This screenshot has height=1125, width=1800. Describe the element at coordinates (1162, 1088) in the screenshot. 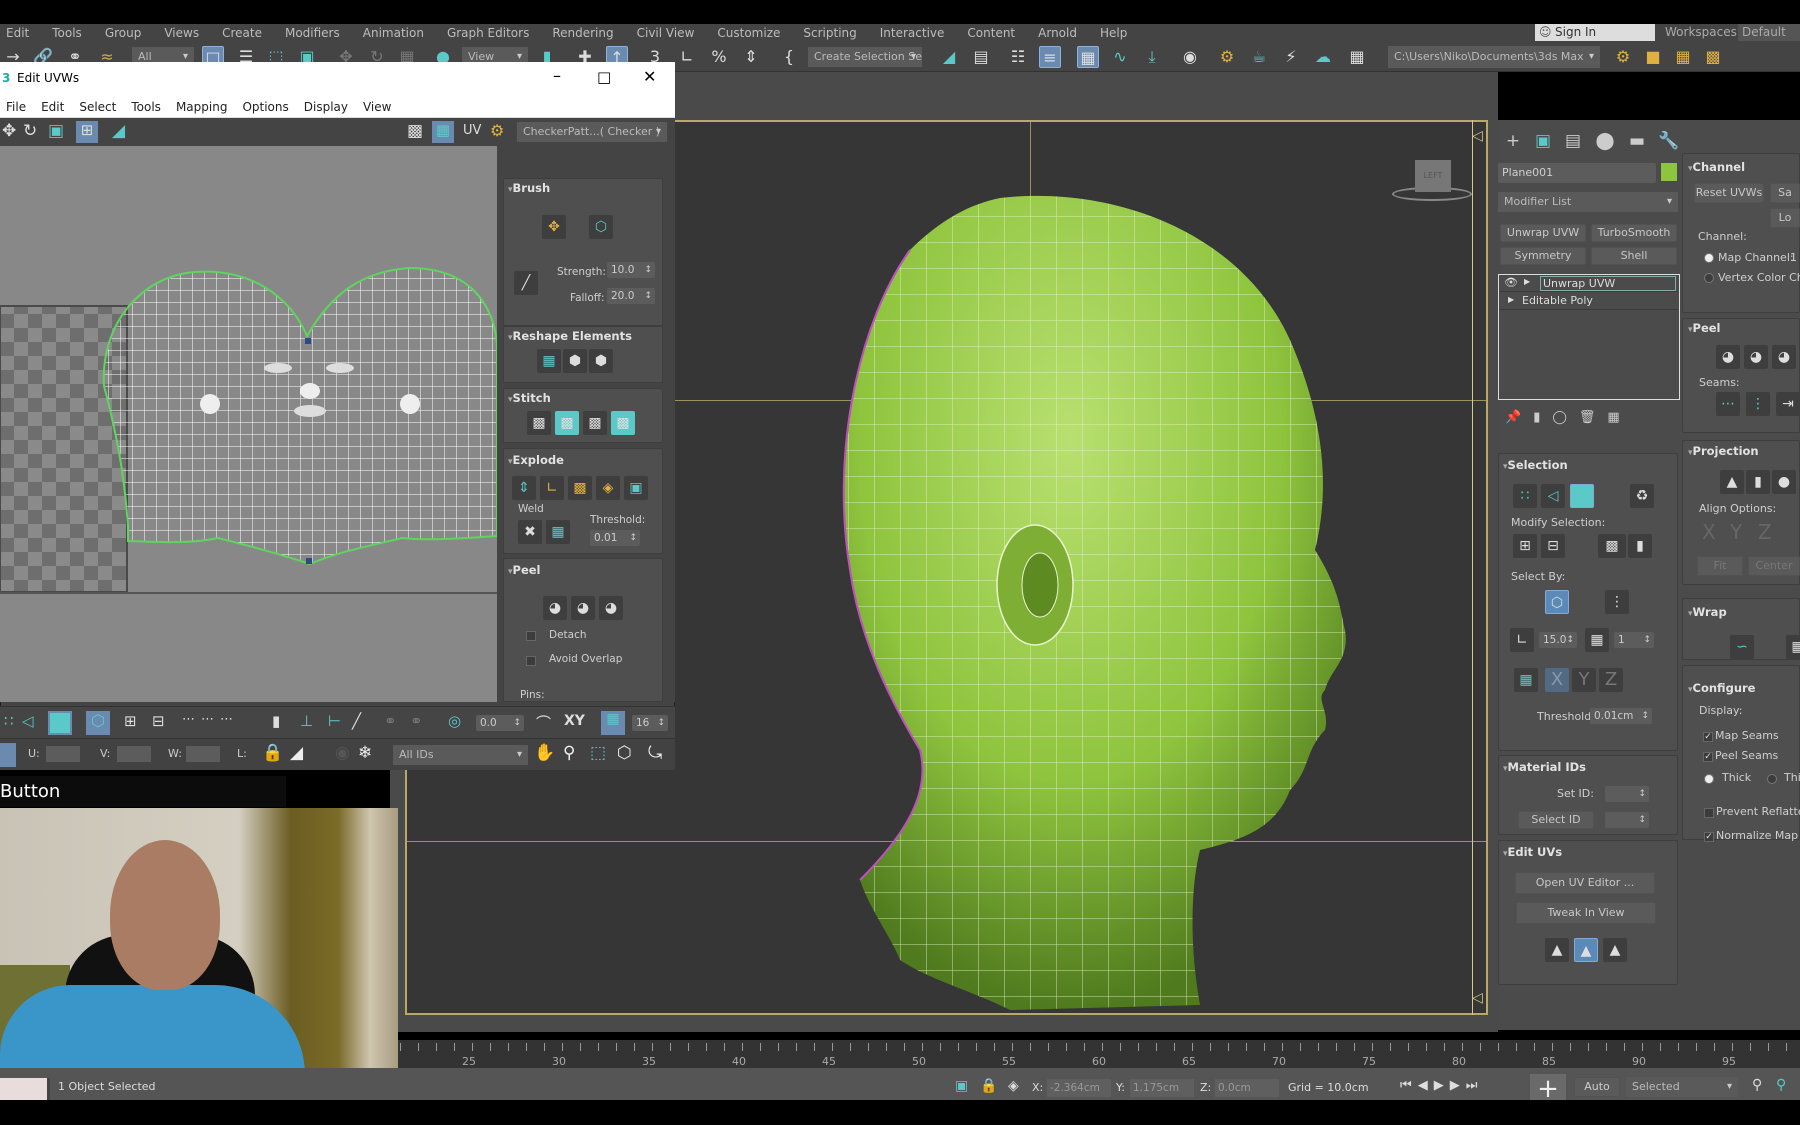

I see `y-coord-field: 1.175cm` at that location.